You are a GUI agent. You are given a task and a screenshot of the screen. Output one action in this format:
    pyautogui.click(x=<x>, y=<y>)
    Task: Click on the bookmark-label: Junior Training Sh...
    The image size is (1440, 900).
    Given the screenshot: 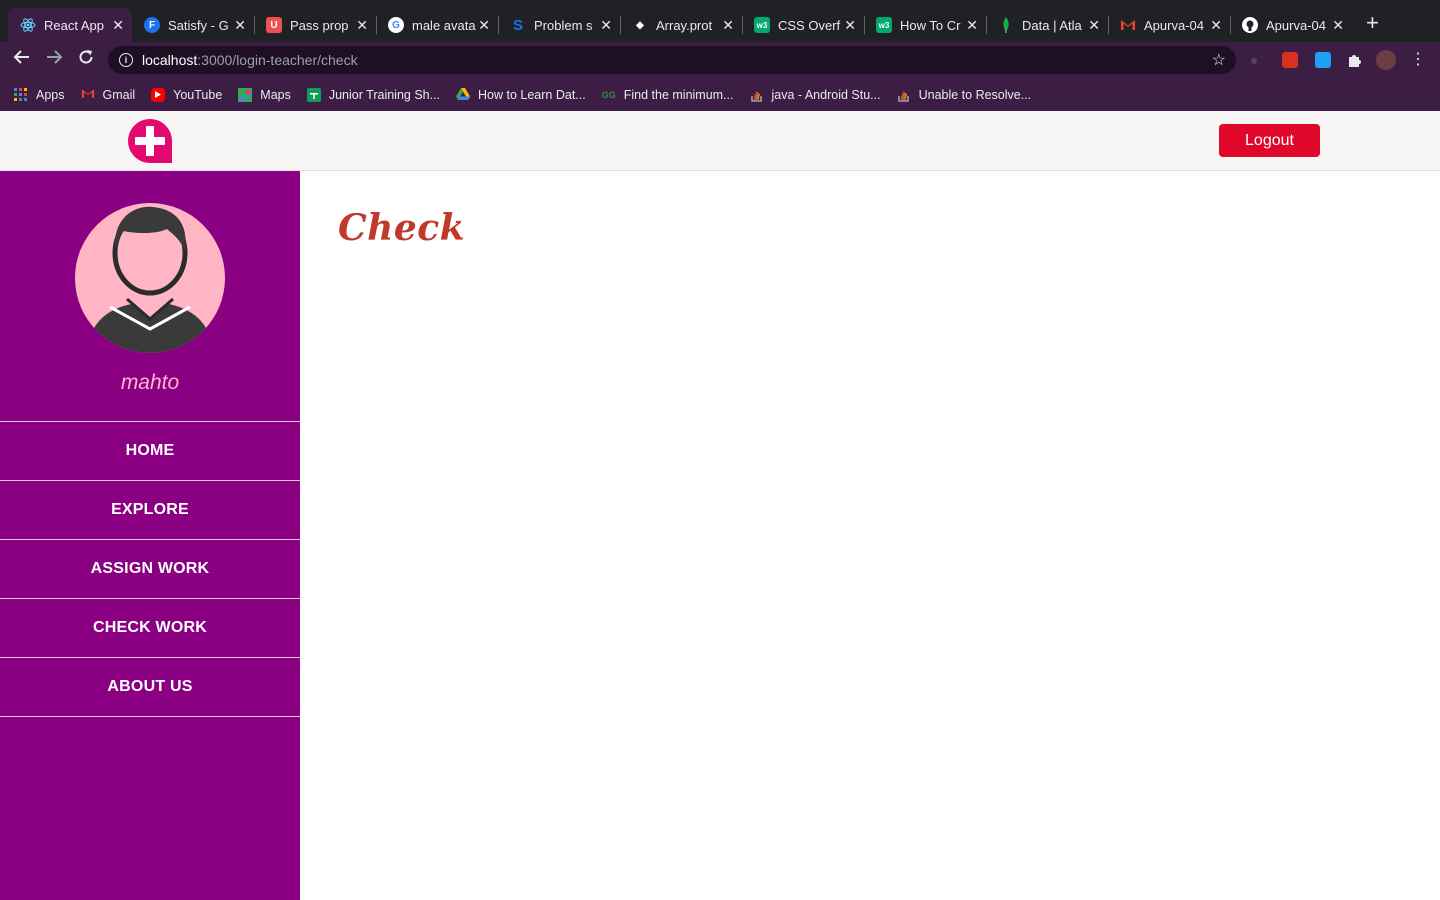 What is the action you would take?
    pyautogui.click(x=384, y=94)
    